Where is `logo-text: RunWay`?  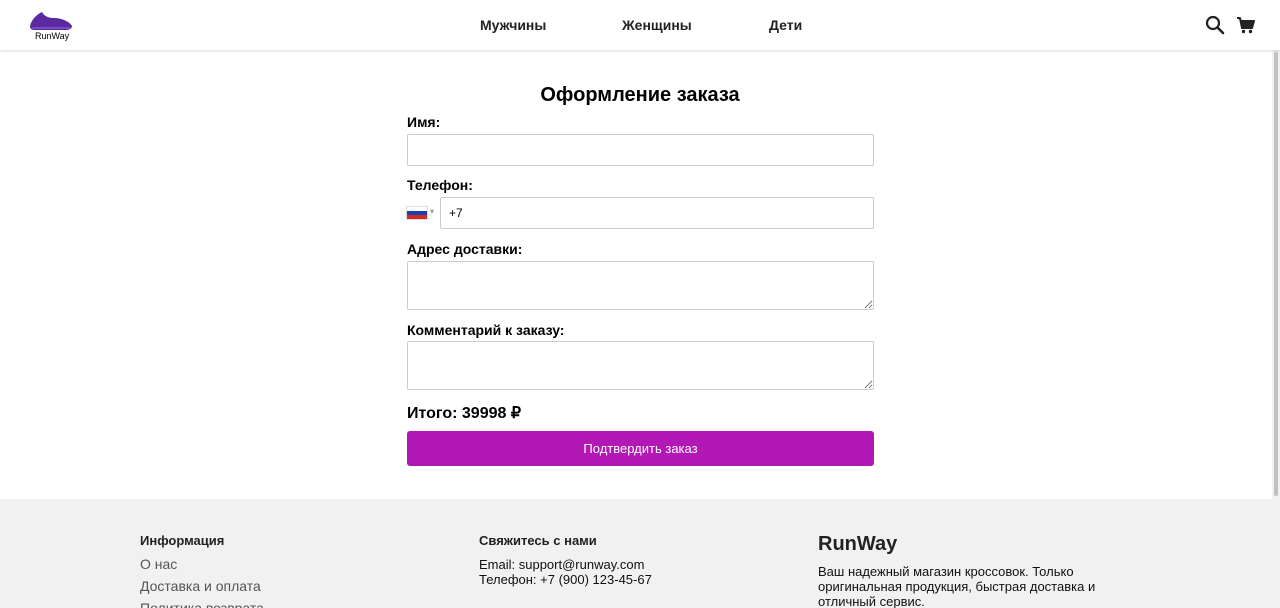 logo-text: RunWay is located at coordinates (52, 36).